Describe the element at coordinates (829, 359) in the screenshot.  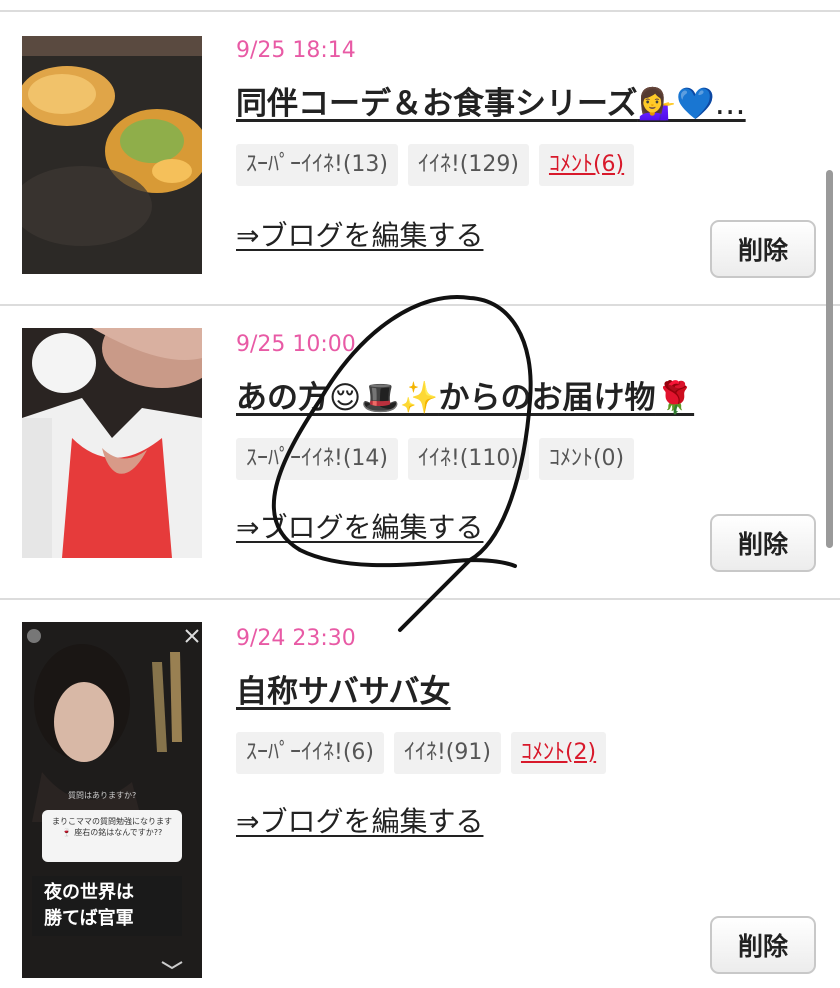
I see `scrollbar-thumb` at that location.